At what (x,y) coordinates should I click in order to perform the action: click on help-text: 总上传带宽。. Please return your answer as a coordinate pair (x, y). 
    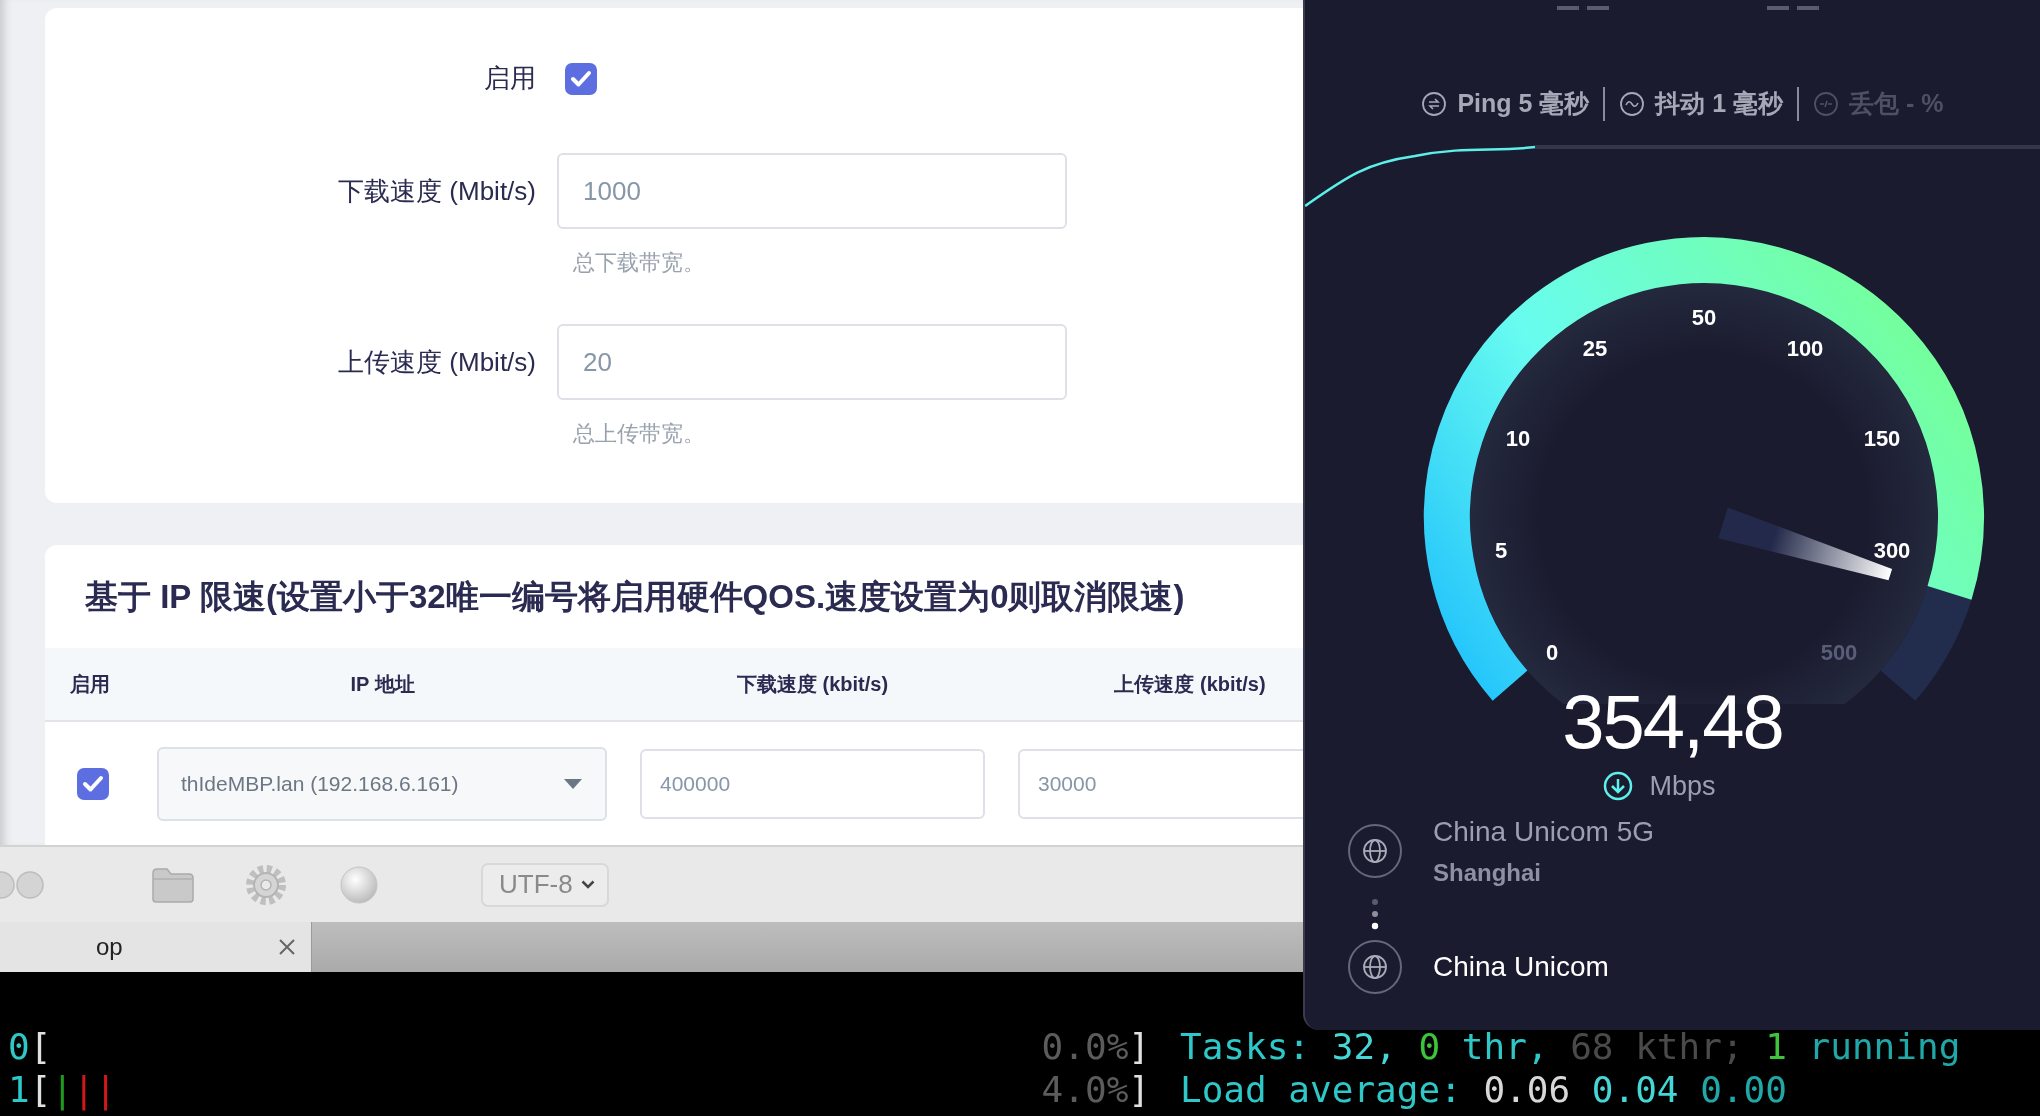
    Looking at the image, I should click on (639, 434).